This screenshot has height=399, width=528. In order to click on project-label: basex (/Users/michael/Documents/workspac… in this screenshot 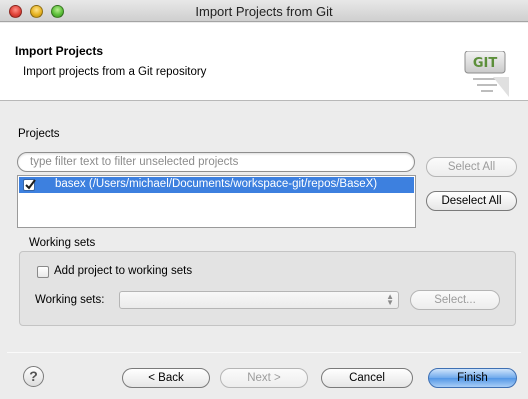, I will do `click(216, 184)`.